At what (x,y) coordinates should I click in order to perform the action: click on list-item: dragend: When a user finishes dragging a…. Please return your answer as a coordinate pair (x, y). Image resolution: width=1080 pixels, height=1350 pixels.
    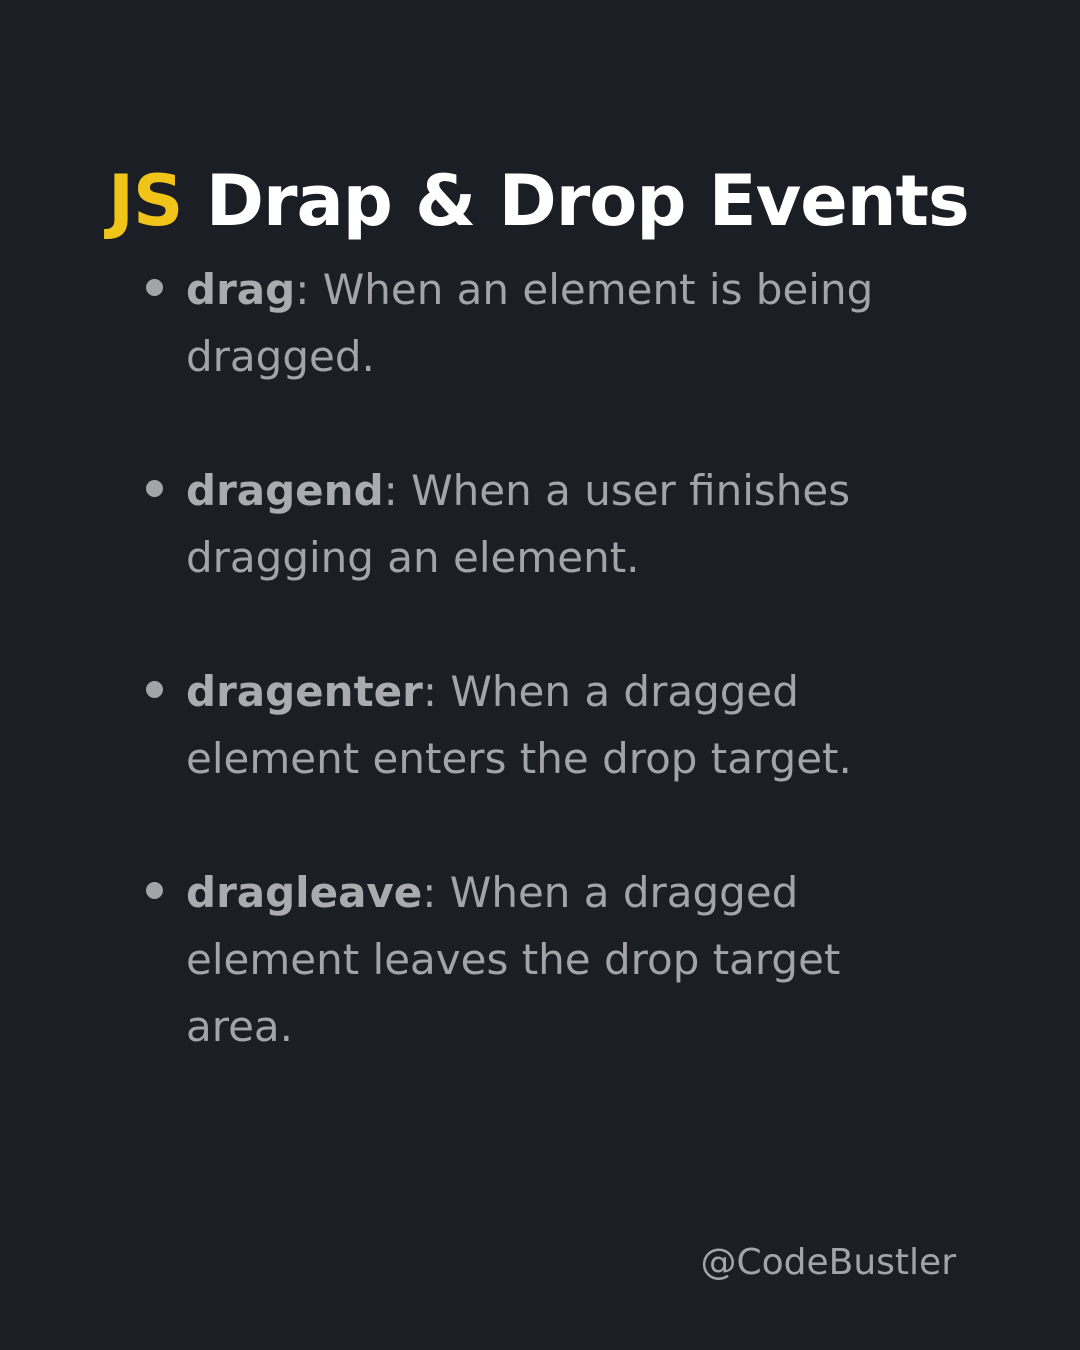
    Looking at the image, I should click on (540, 524).